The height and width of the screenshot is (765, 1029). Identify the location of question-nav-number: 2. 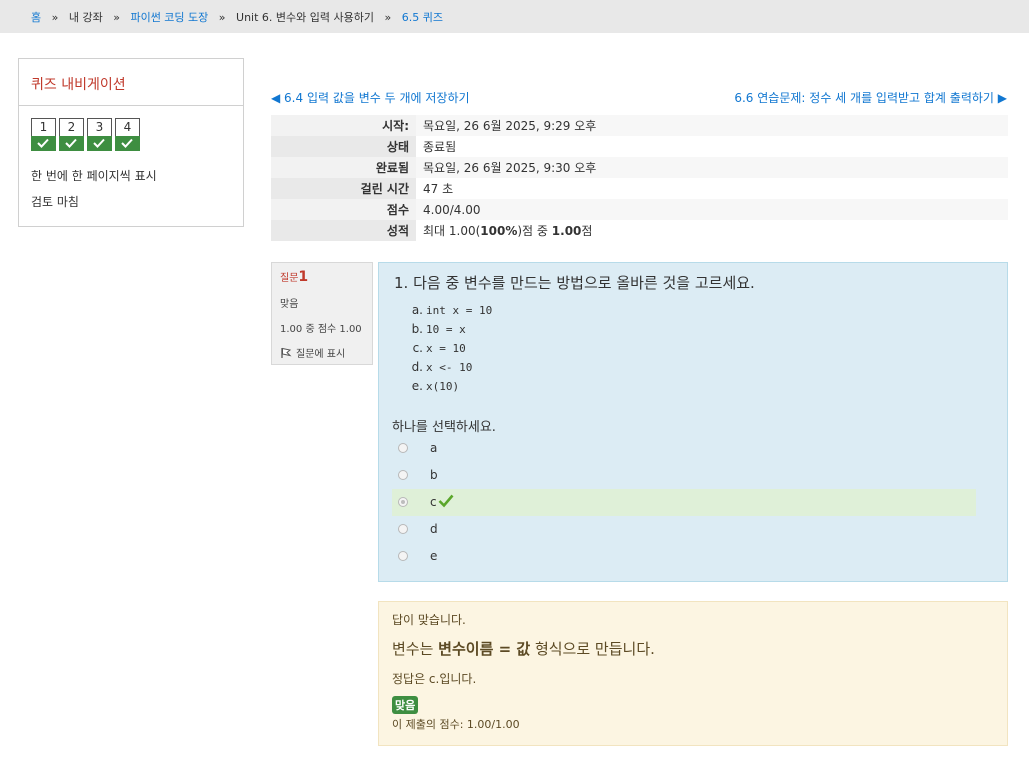
(71, 127).